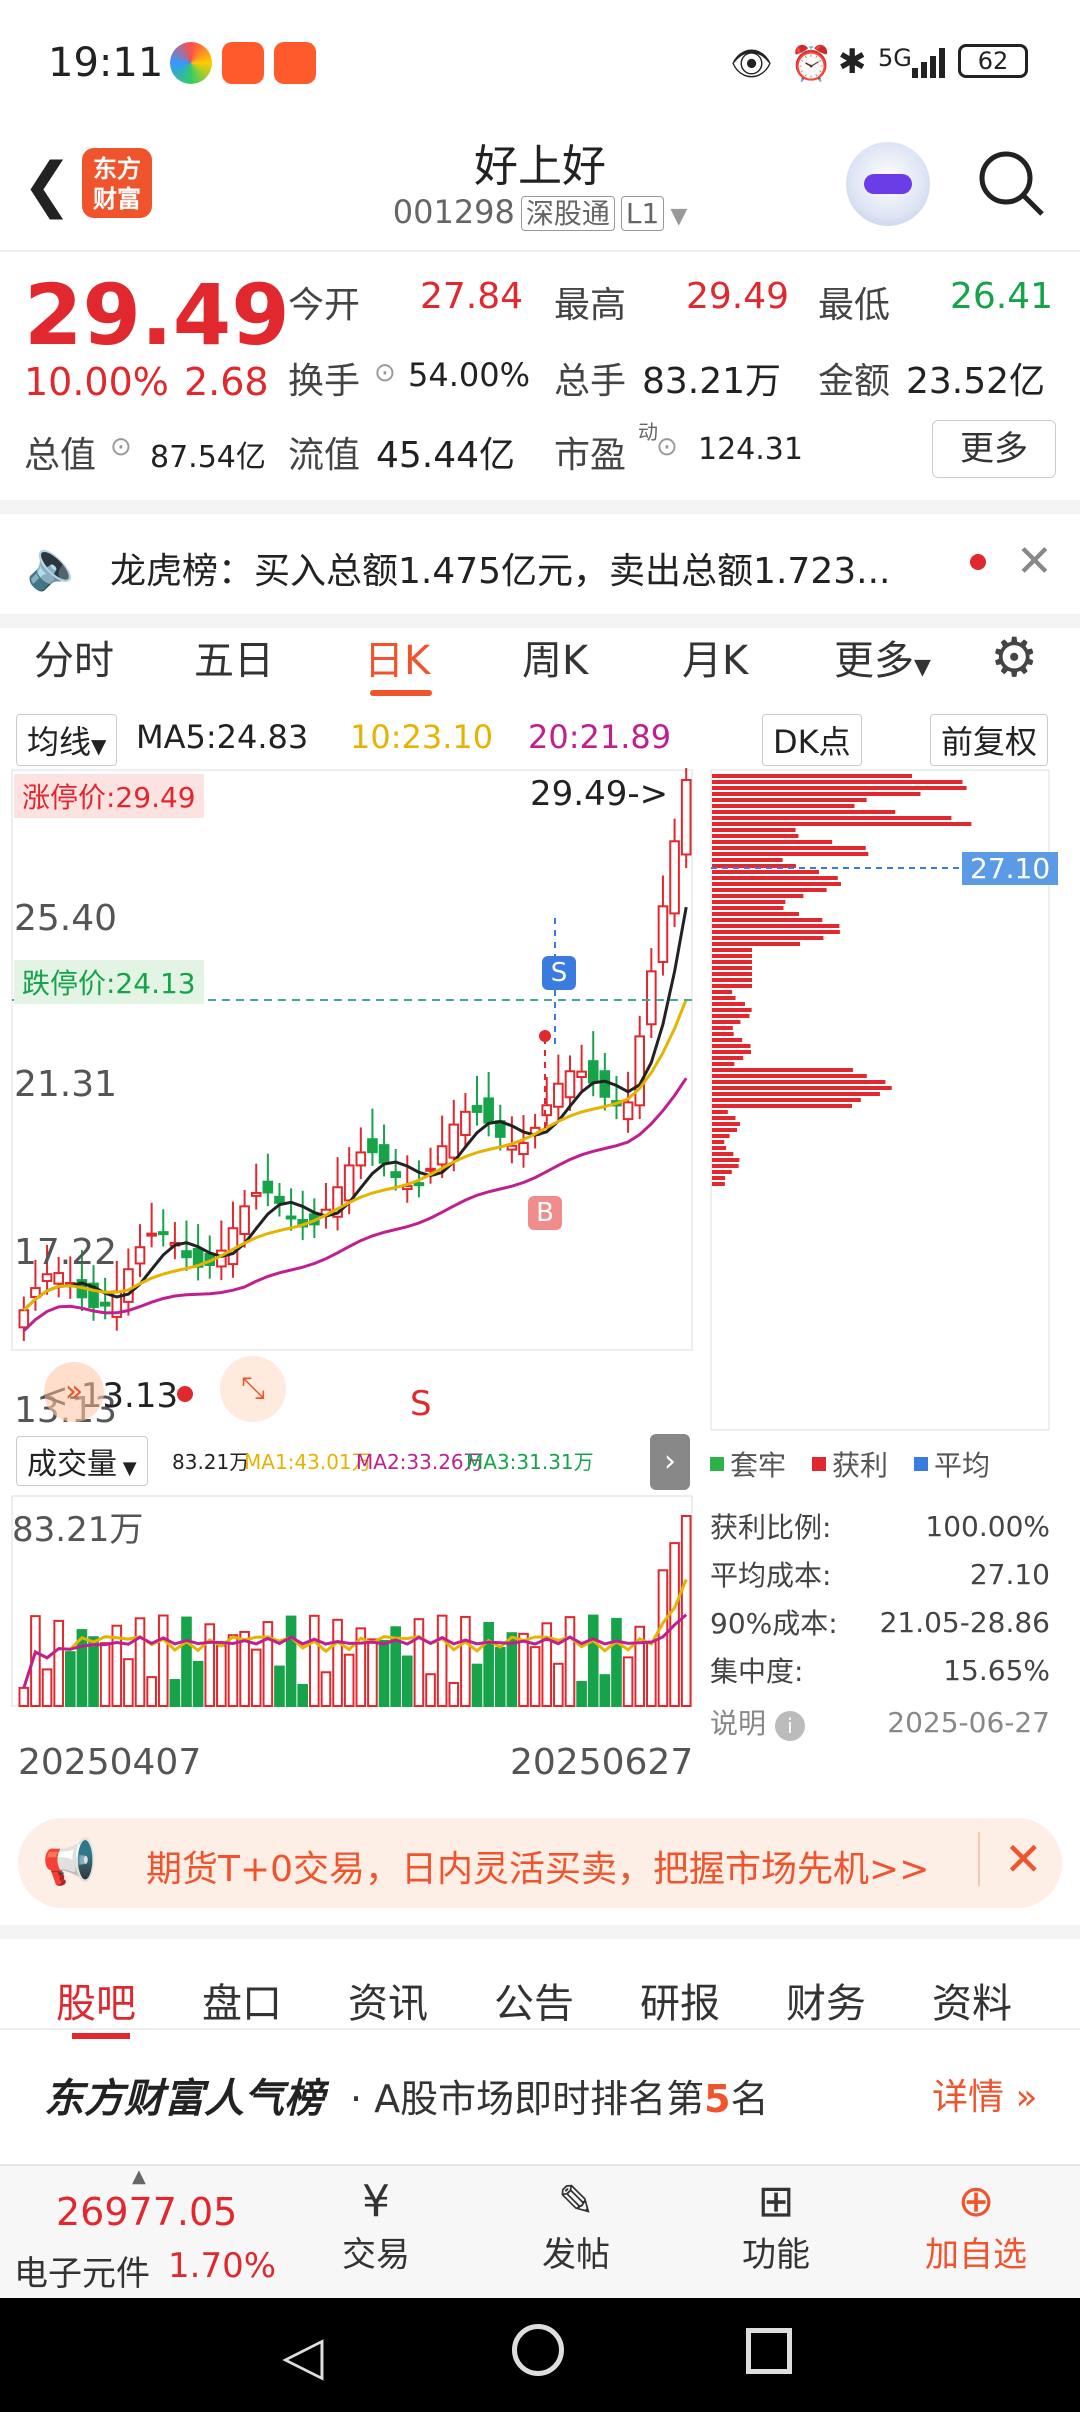 The width and height of the screenshot is (1080, 2412). I want to click on popularity-rank: 东方财富人气榜 · A股市场即时排名第5名 详情 », so click(540, 2094).